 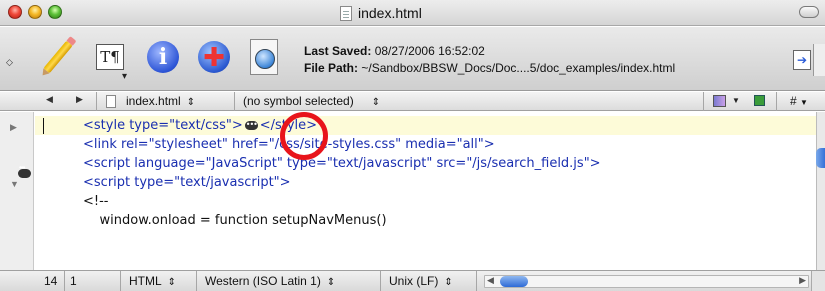 What do you see at coordinates (802, 280) in the screenshot?
I see `scroll-right-arrow-icon: ▶` at bounding box center [802, 280].